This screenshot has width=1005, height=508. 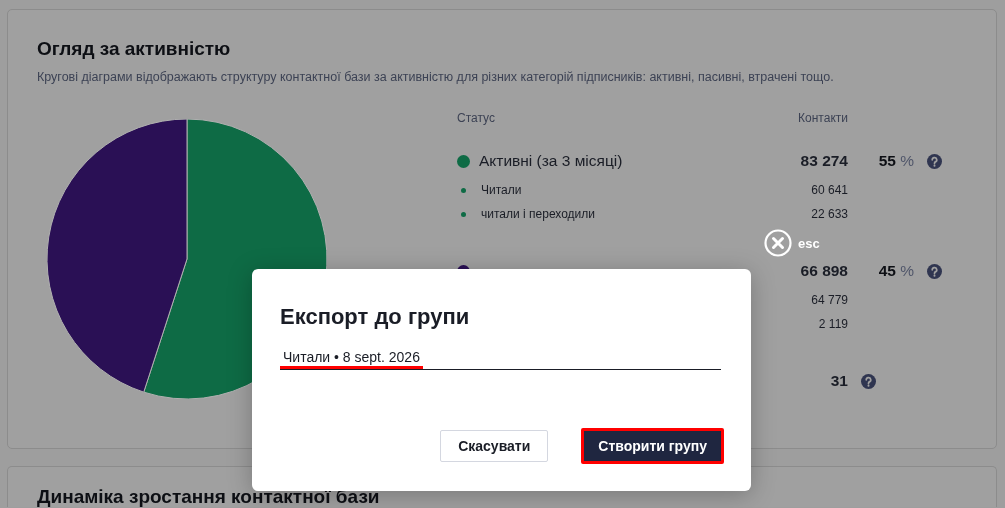 What do you see at coordinates (824, 270) in the screenshot?
I see `contacts-count: 66 898` at bounding box center [824, 270].